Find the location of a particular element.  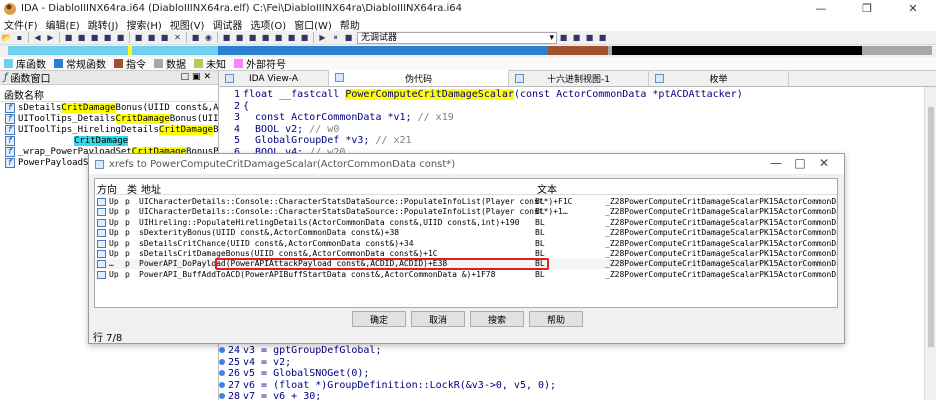

close-button: ✕ is located at coordinates (913, 8).